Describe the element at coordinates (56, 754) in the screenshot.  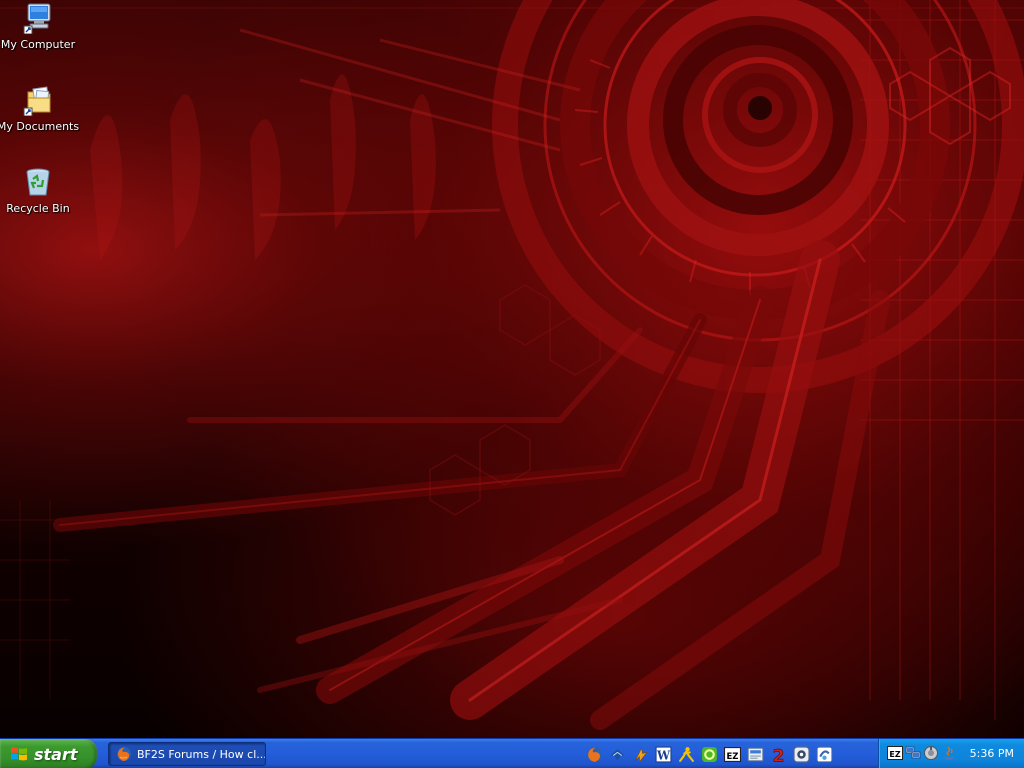
I see `start-label: start` at that location.